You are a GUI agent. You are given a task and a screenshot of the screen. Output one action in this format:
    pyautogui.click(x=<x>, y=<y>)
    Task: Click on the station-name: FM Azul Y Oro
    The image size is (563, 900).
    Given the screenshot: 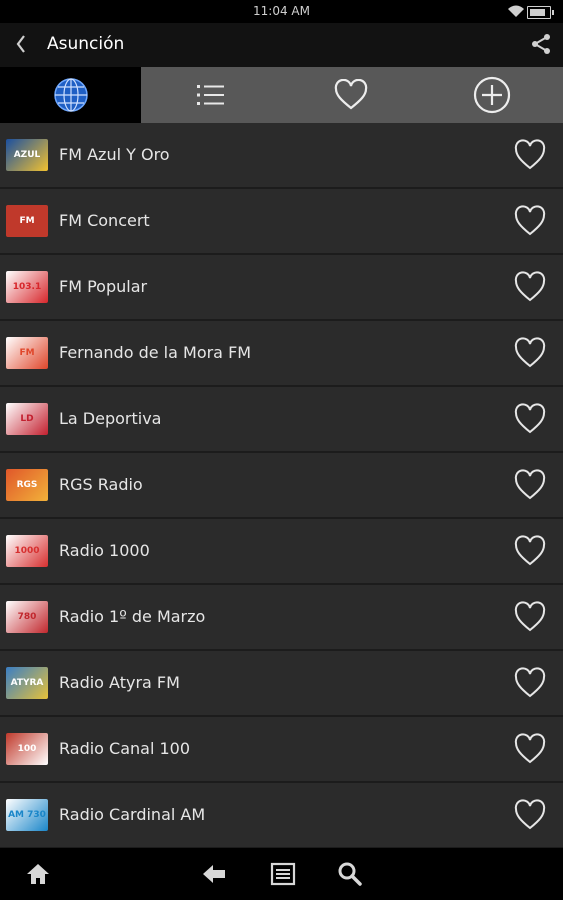 What is the action you would take?
    pyautogui.click(x=114, y=154)
    